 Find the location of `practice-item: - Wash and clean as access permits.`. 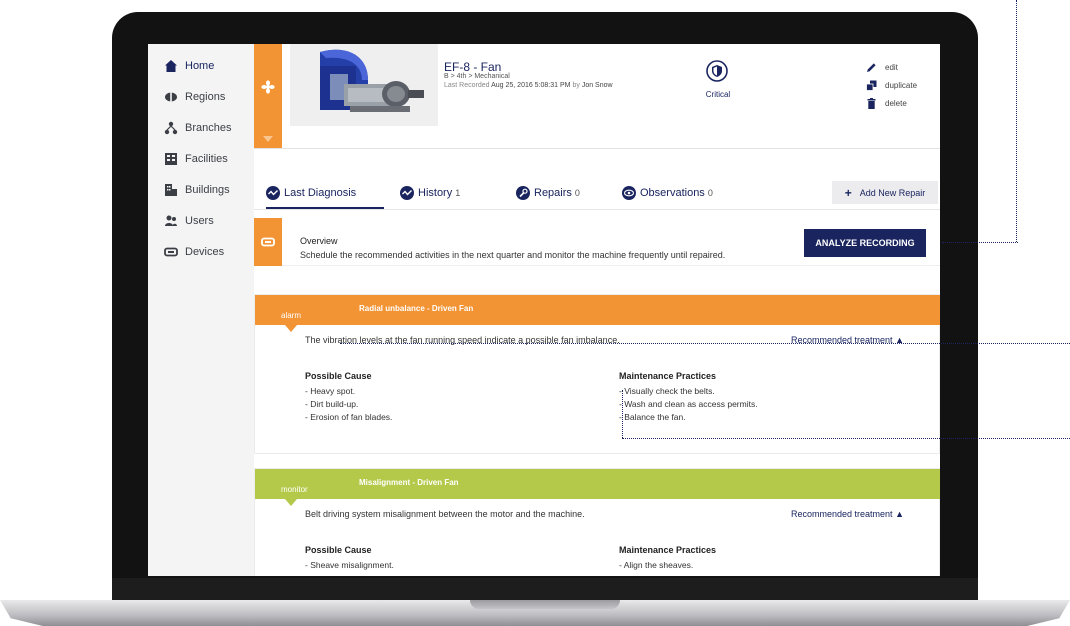

practice-item: - Wash and clean as access permits. is located at coordinates (688, 404).